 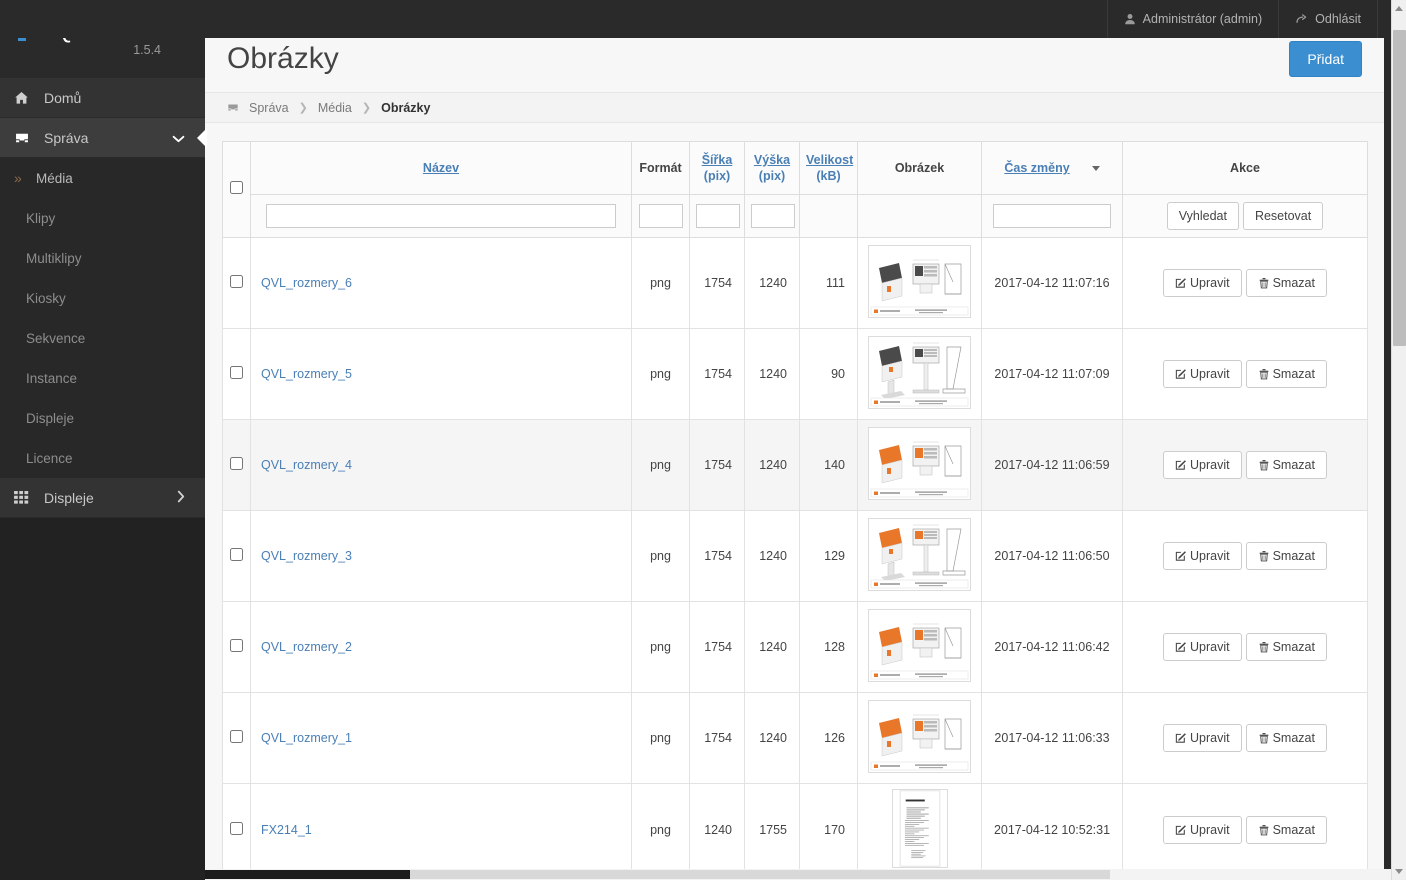 What do you see at coordinates (102, 498) in the screenshot?
I see `sidebar-item-displeje: Displeje` at bounding box center [102, 498].